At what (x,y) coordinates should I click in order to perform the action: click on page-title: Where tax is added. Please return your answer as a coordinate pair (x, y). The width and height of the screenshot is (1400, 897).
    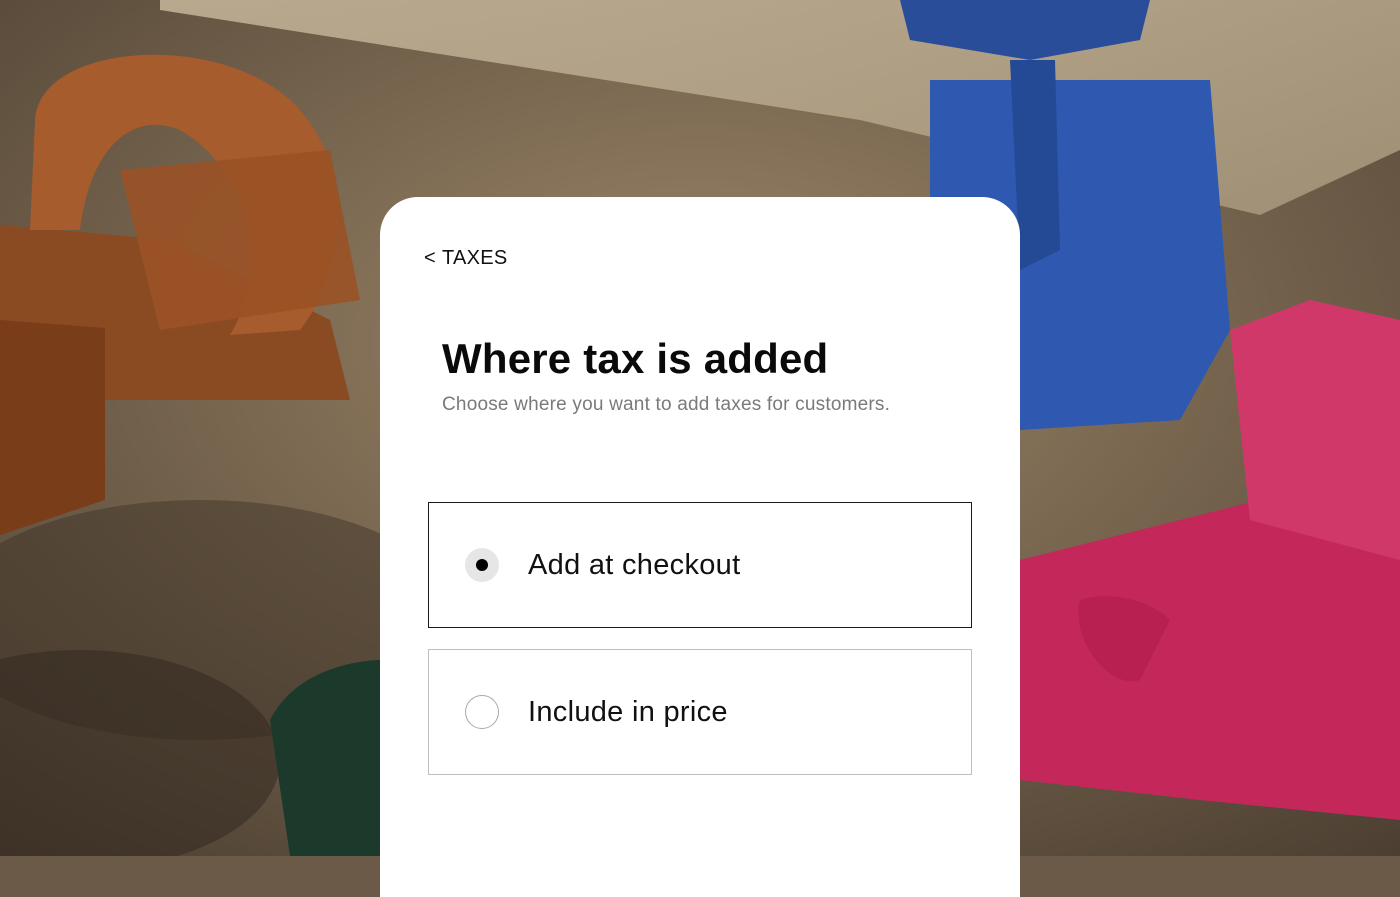
    Looking at the image, I should click on (635, 358).